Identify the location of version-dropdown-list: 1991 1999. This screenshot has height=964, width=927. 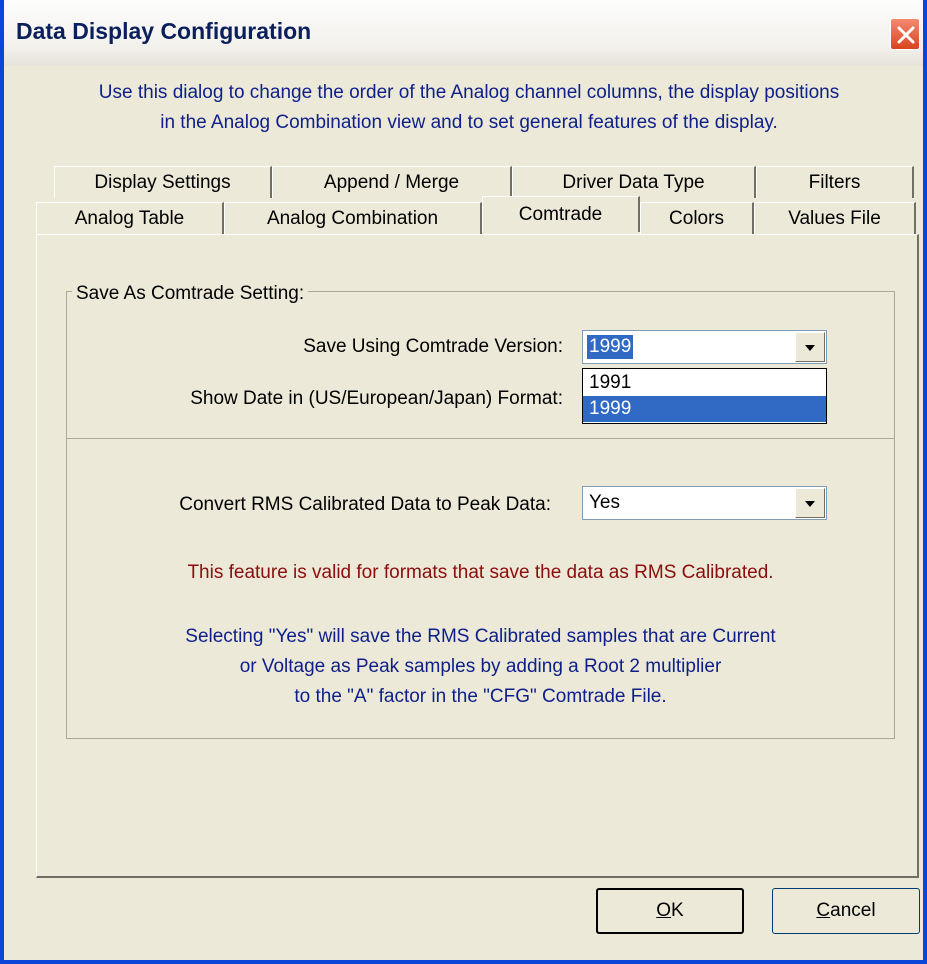
(704, 396).